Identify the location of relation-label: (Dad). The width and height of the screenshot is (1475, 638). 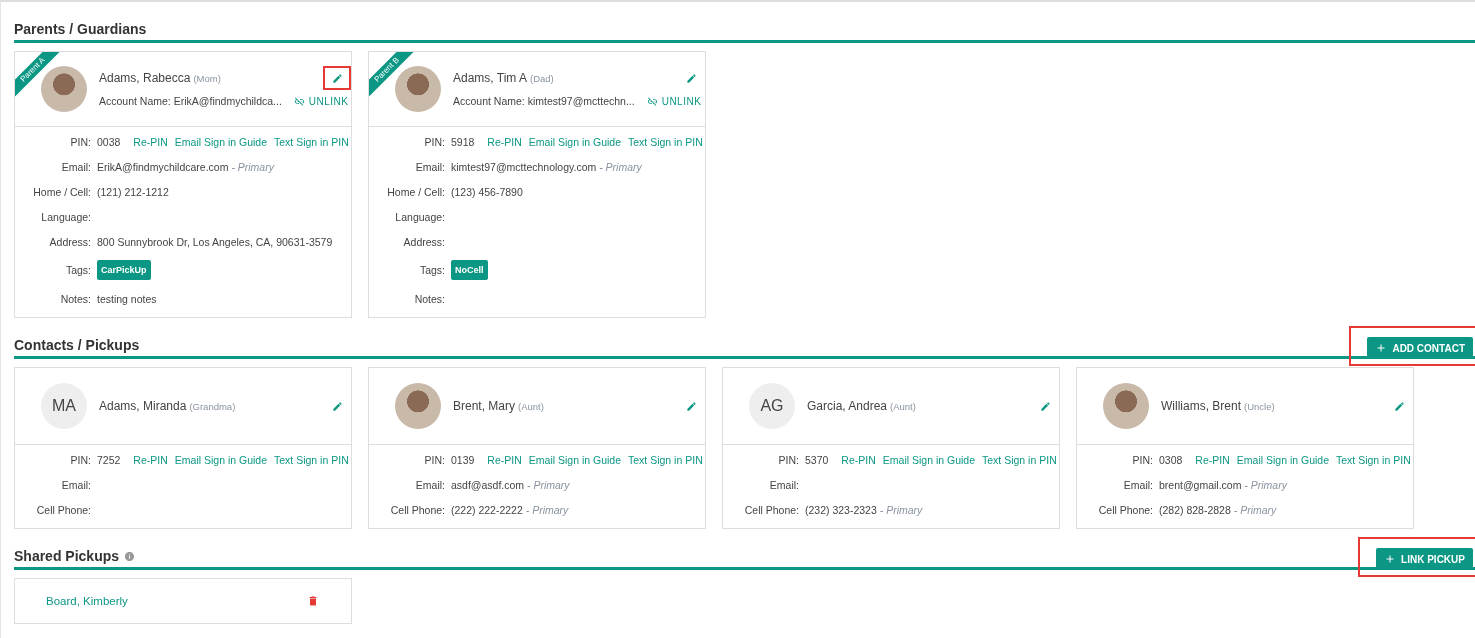
(542, 78).